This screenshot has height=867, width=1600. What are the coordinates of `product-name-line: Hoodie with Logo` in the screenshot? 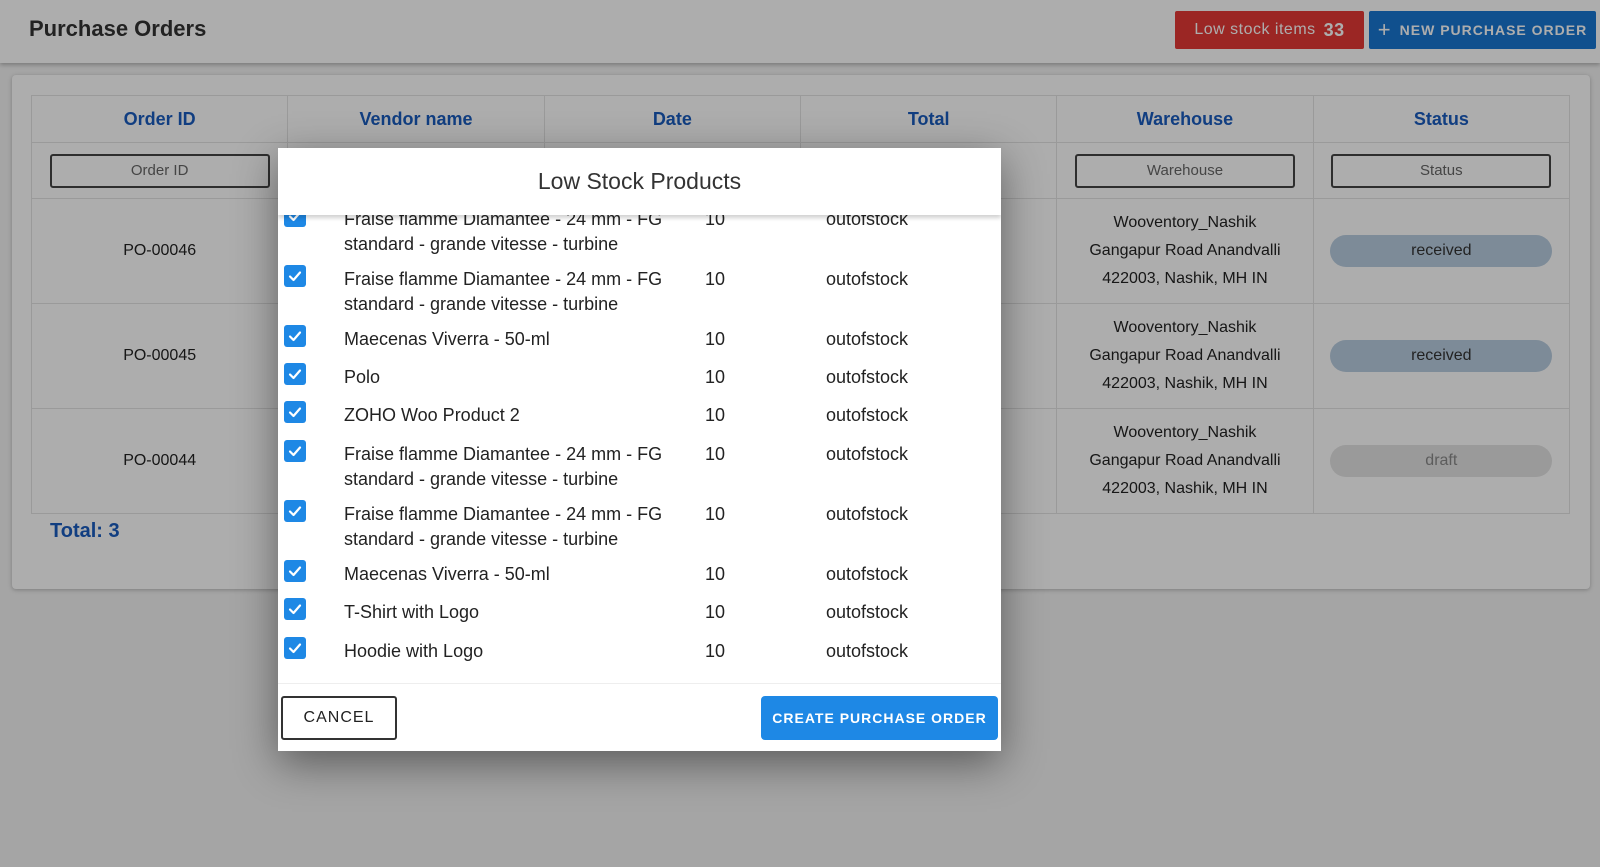 It's located at (414, 651).